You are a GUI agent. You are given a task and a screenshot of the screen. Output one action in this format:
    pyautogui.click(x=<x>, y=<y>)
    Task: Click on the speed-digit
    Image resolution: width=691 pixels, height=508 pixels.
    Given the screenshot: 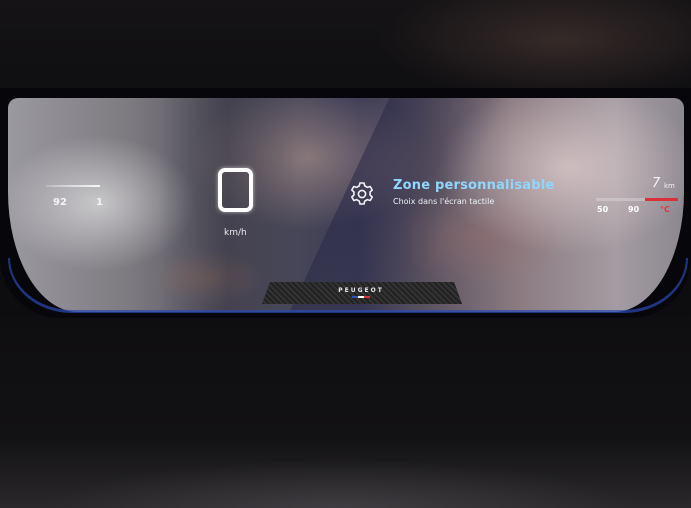 What is the action you would take?
    pyautogui.click(x=235, y=190)
    